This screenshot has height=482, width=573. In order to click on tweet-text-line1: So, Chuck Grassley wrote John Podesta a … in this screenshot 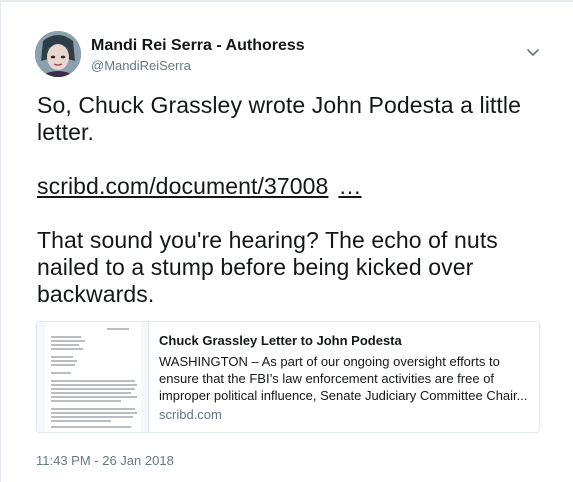, I will do `click(279, 118)`.